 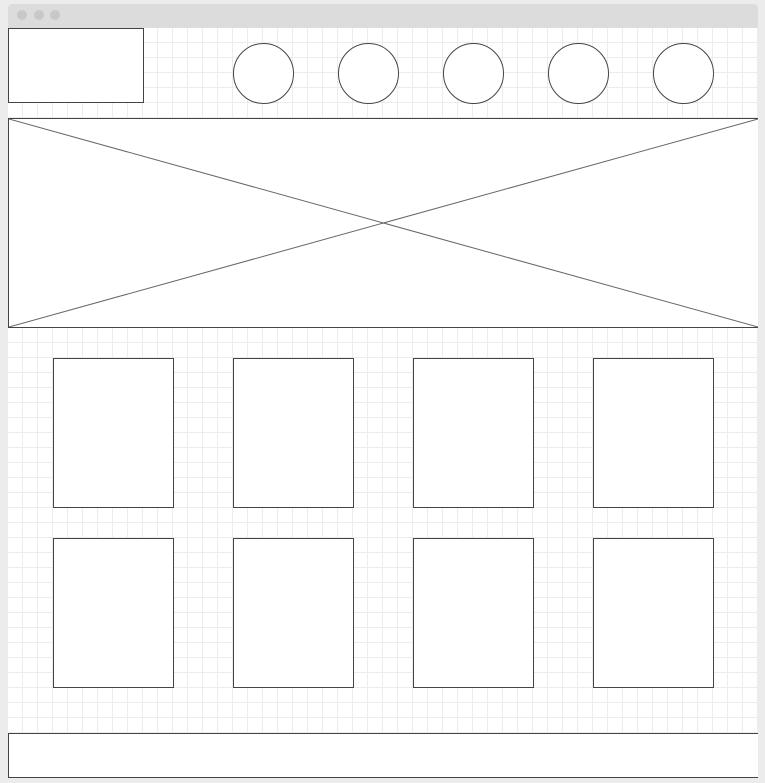 What do you see at coordinates (76, 65) in the screenshot?
I see `logo-placeholder` at bounding box center [76, 65].